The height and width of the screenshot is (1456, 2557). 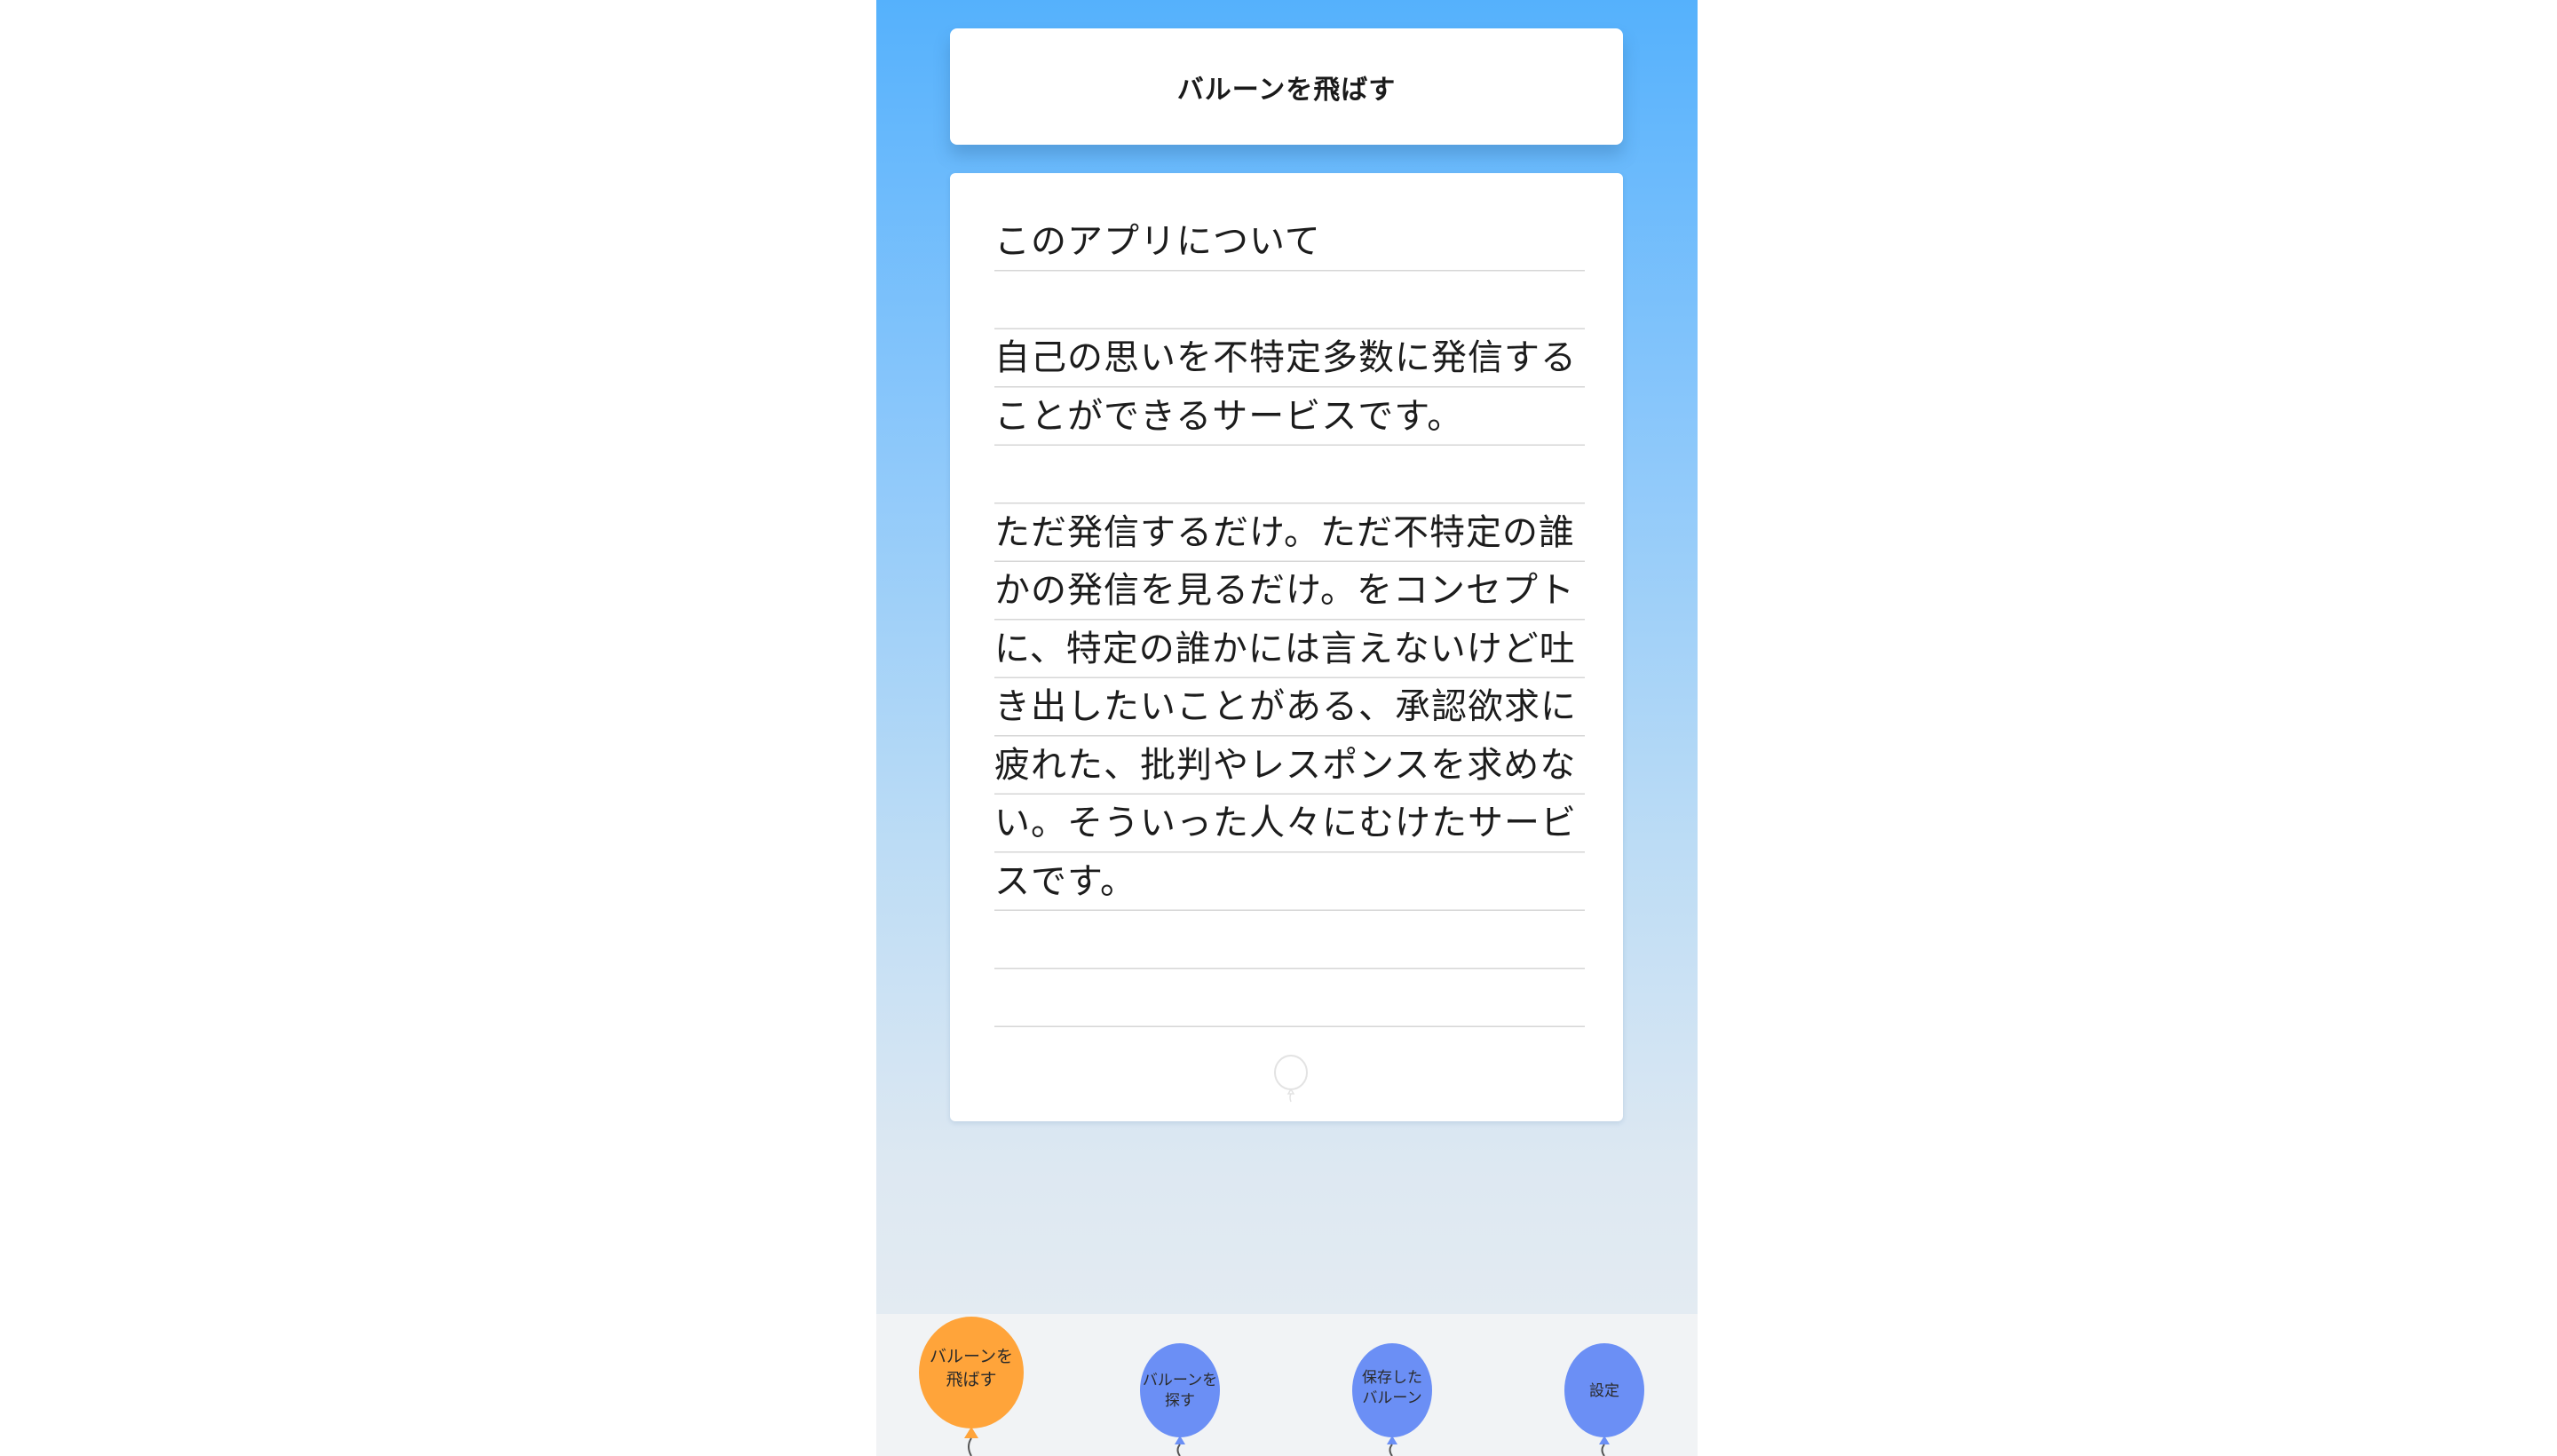 What do you see at coordinates (1285, 823) in the screenshot?
I see `about-paragraph-2-line-6: い。そういった人々にむけたサービ` at bounding box center [1285, 823].